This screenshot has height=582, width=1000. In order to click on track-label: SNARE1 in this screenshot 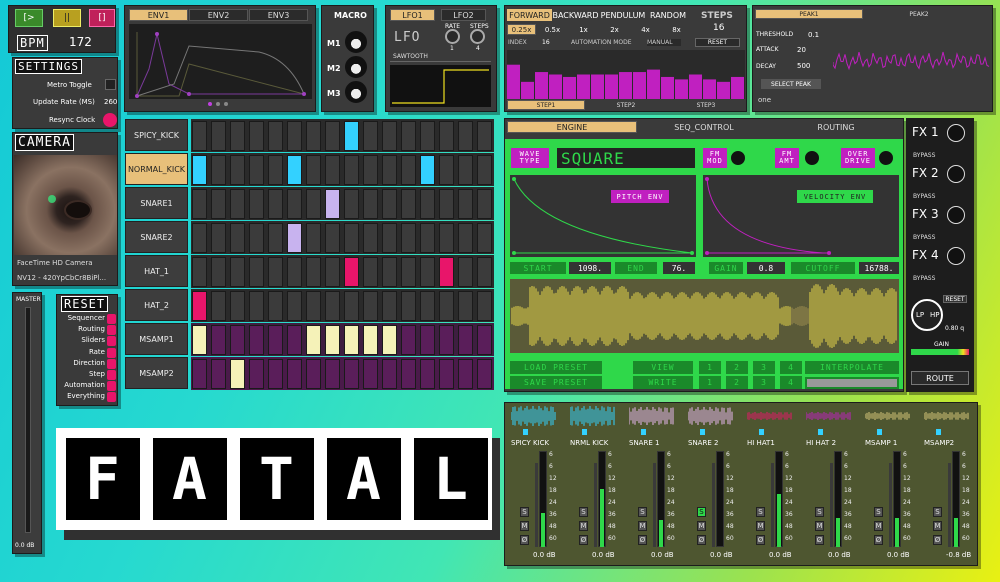, I will do `click(156, 203)`.